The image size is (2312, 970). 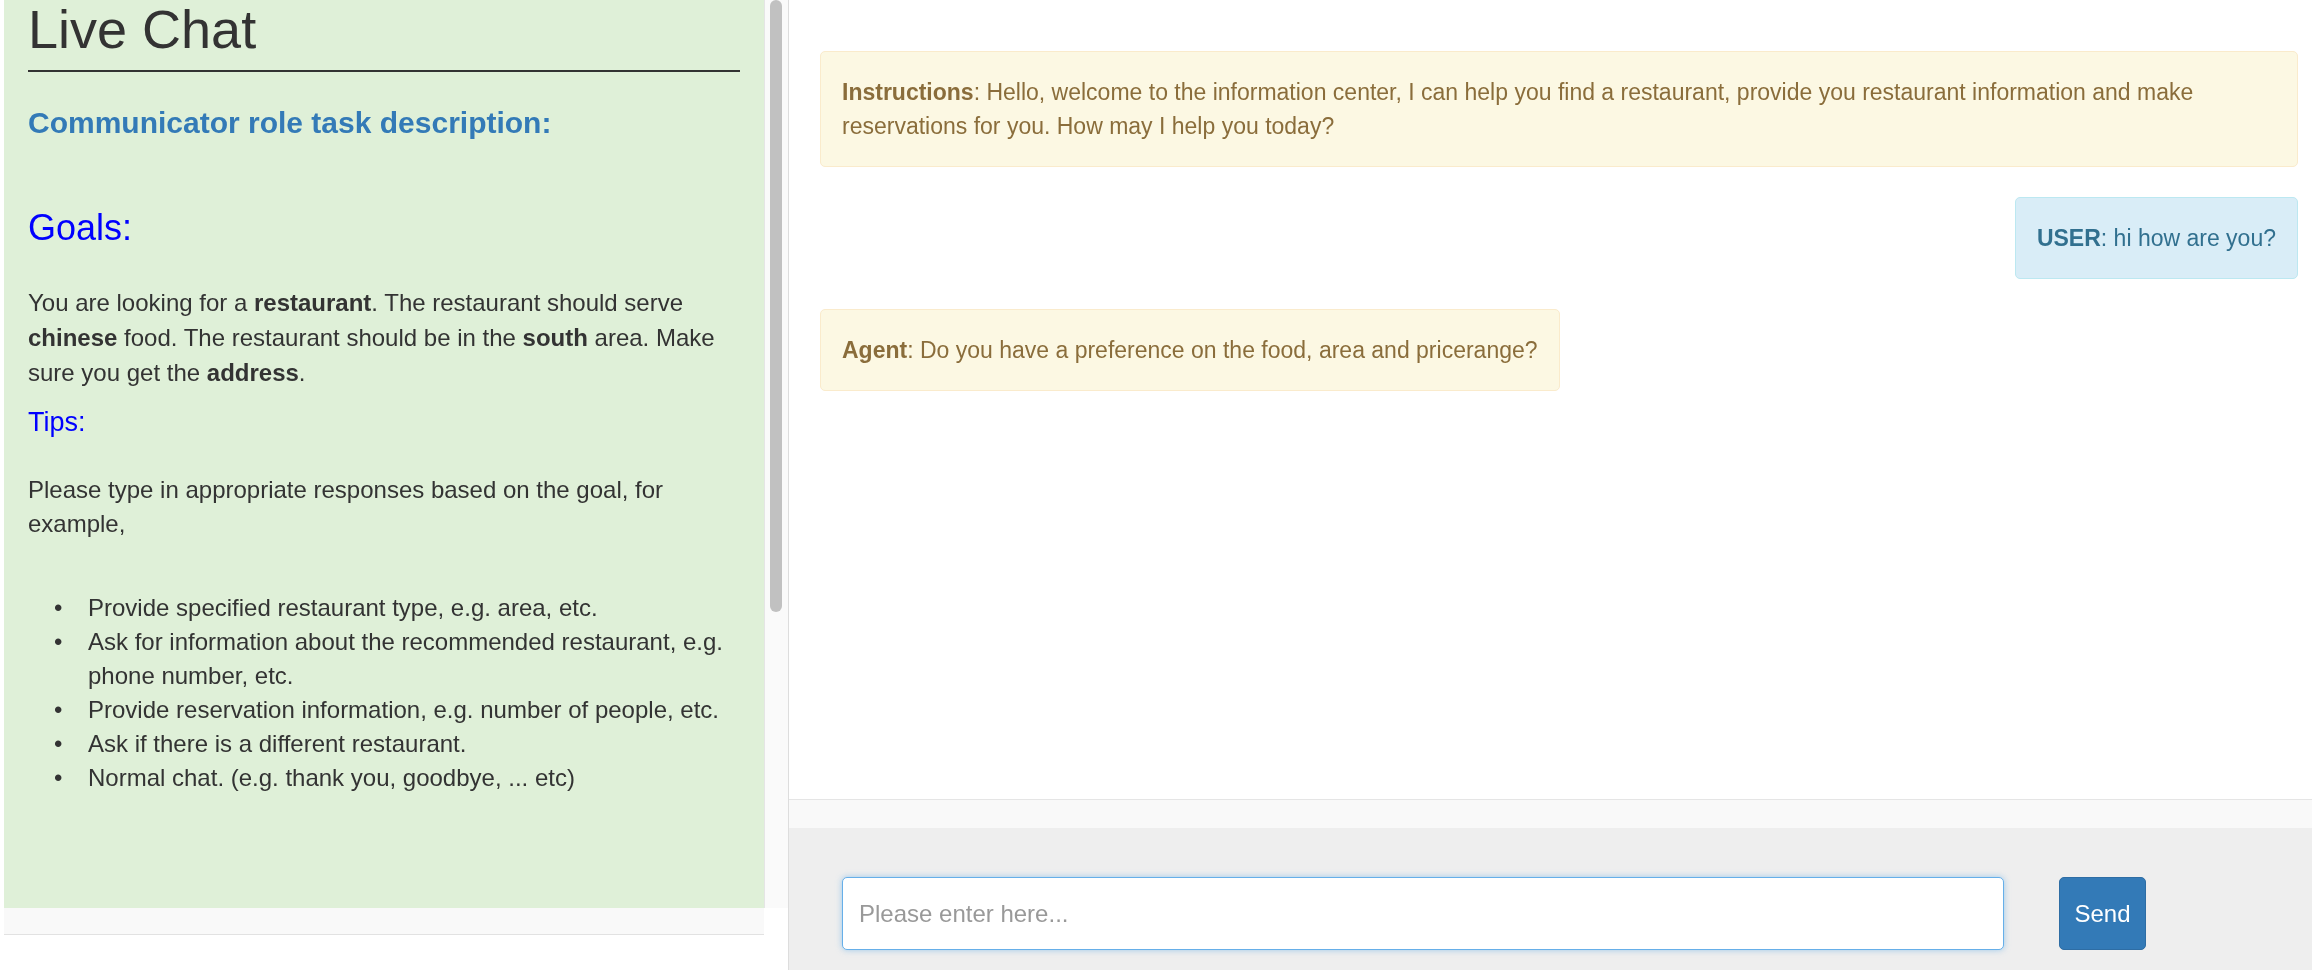 What do you see at coordinates (1559, 109) in the screenshot?
I see `instructions-message: Instructions: Hello, welcome to the information center, I can help you find a restaurant, provide you restaurant information and make reservations for you. How may I help you today?` at bounding box center [1559, 109].